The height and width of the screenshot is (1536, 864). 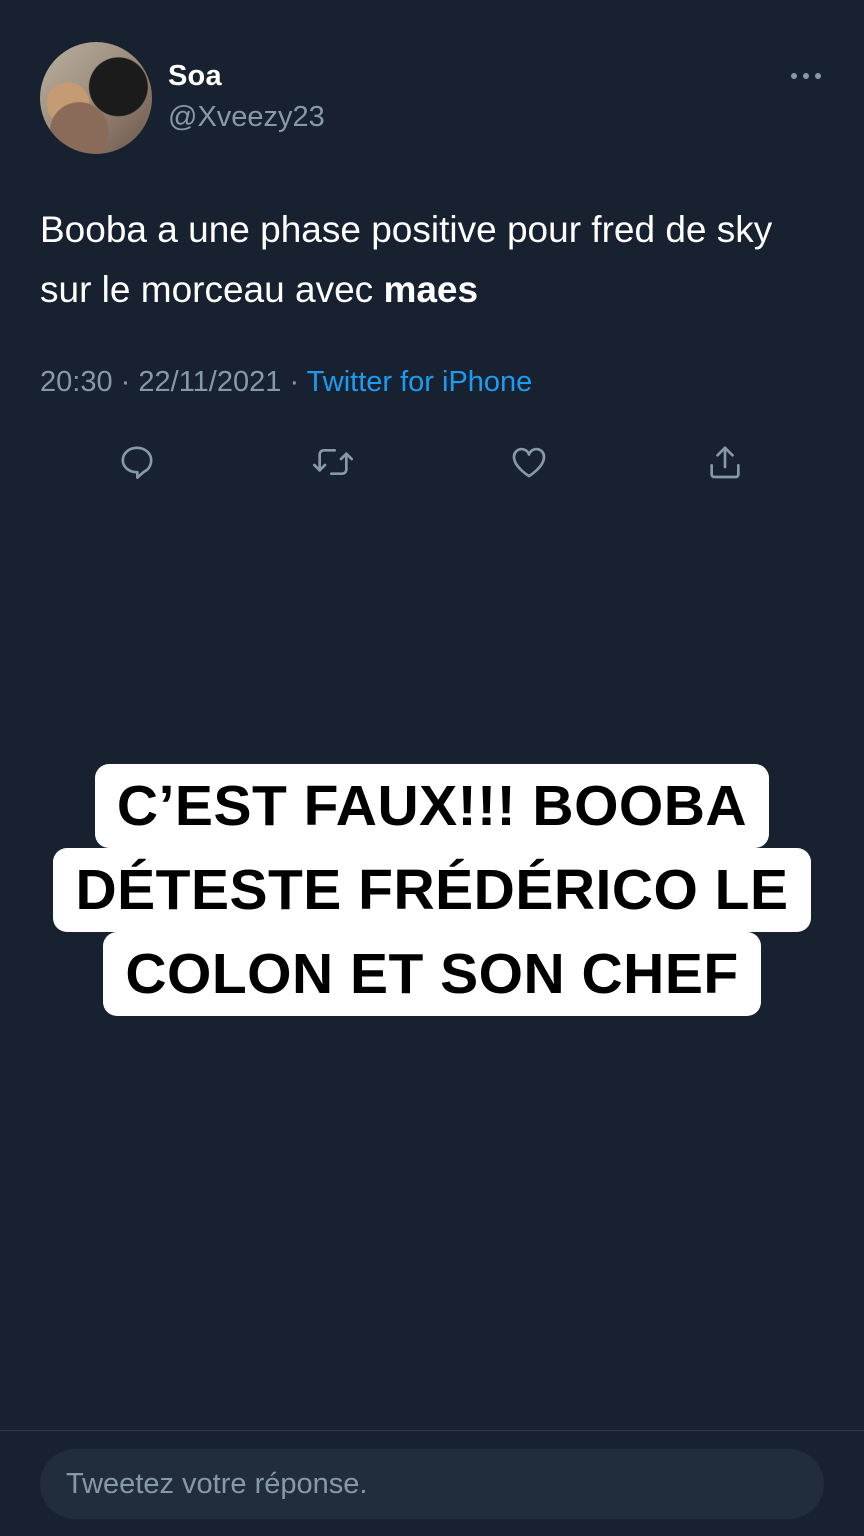 I want to click on more-dots-icon, so click(x=806, y=76).